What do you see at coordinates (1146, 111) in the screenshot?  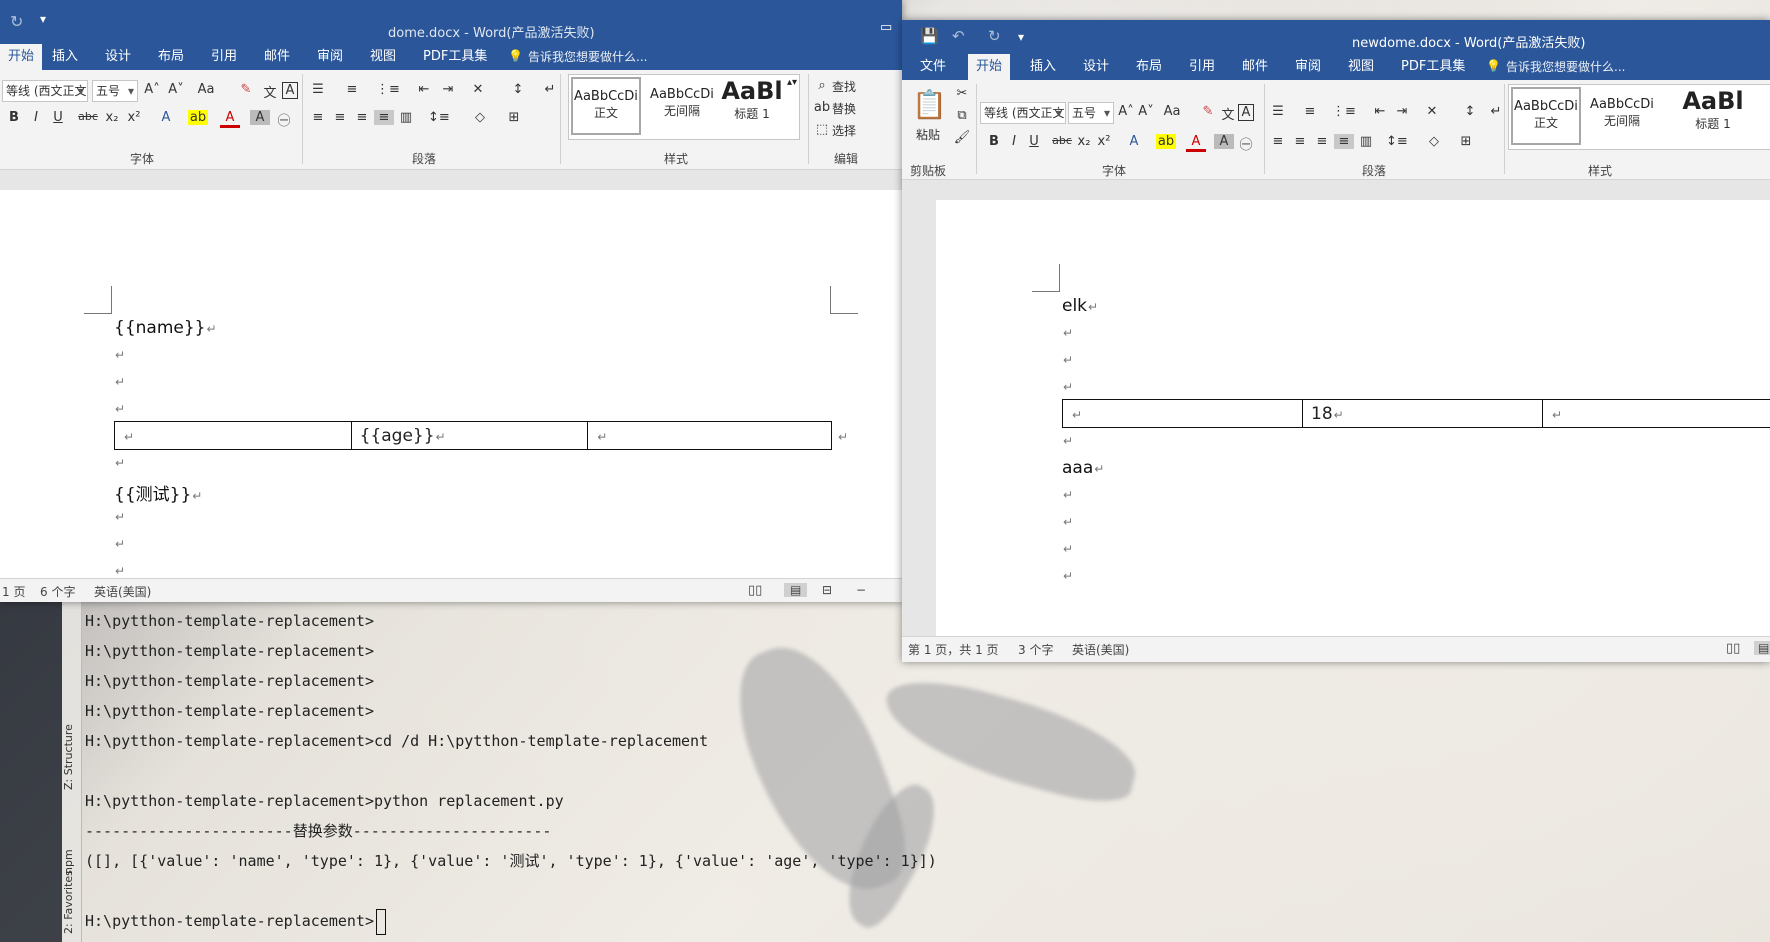 I see `shrink-font-icon: A˅` at bounding box center [1146, 111].